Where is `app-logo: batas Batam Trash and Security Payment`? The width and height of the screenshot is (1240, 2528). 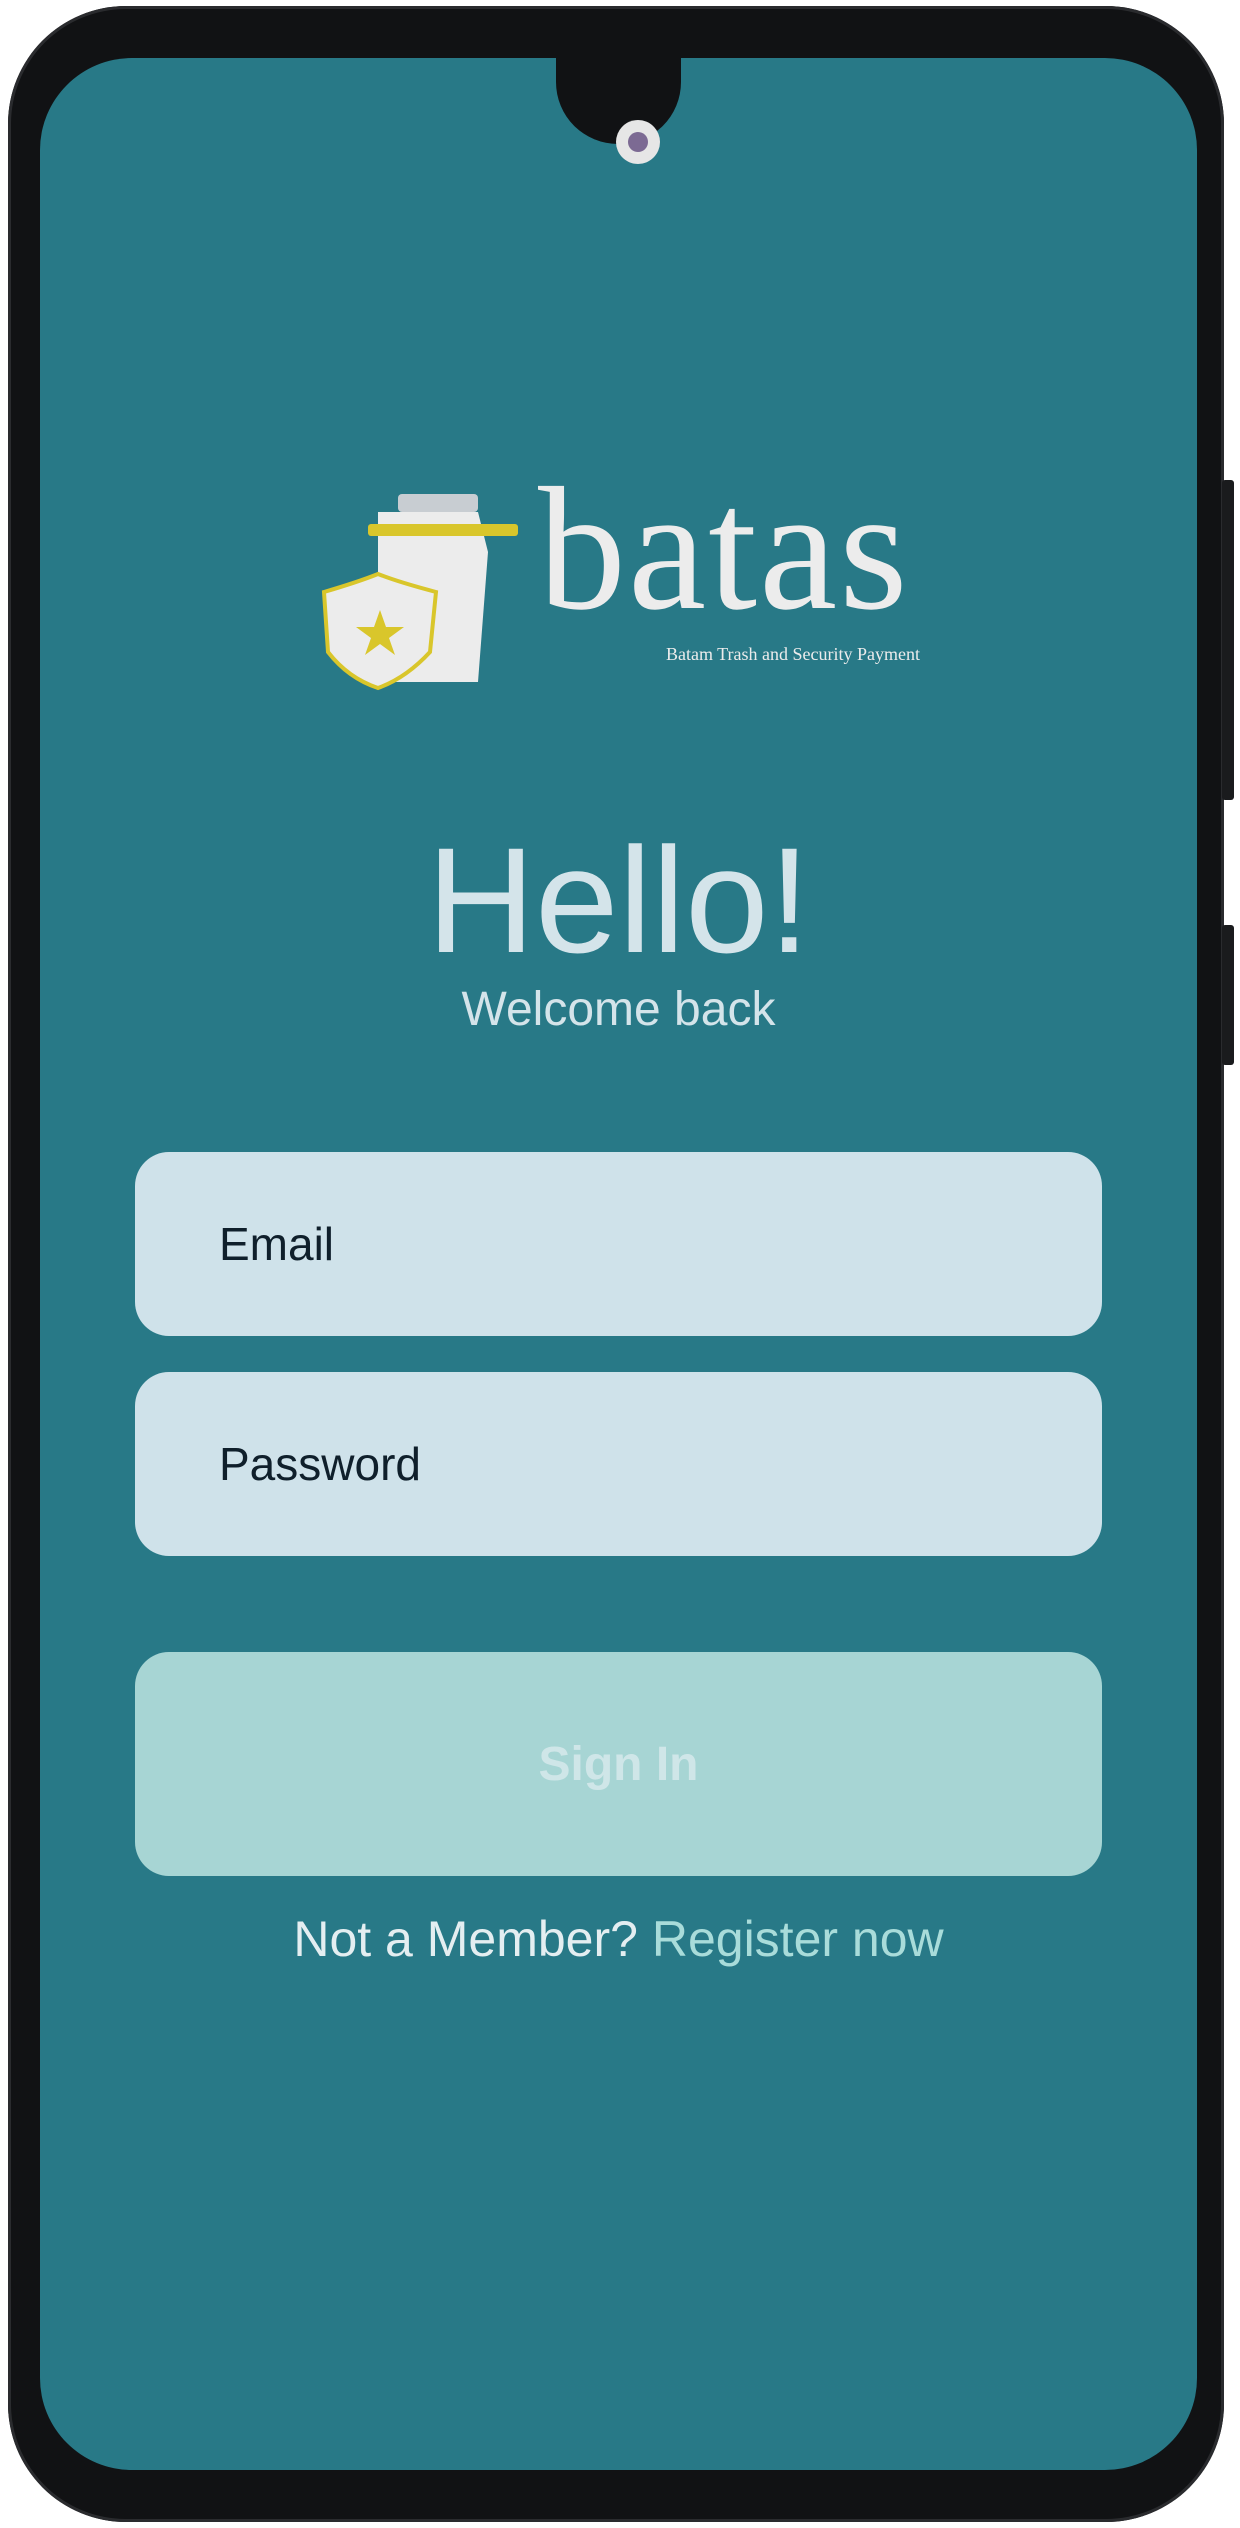
app-logo: batas Batam Trash and Security Payment is located at coordinates (658, 582).